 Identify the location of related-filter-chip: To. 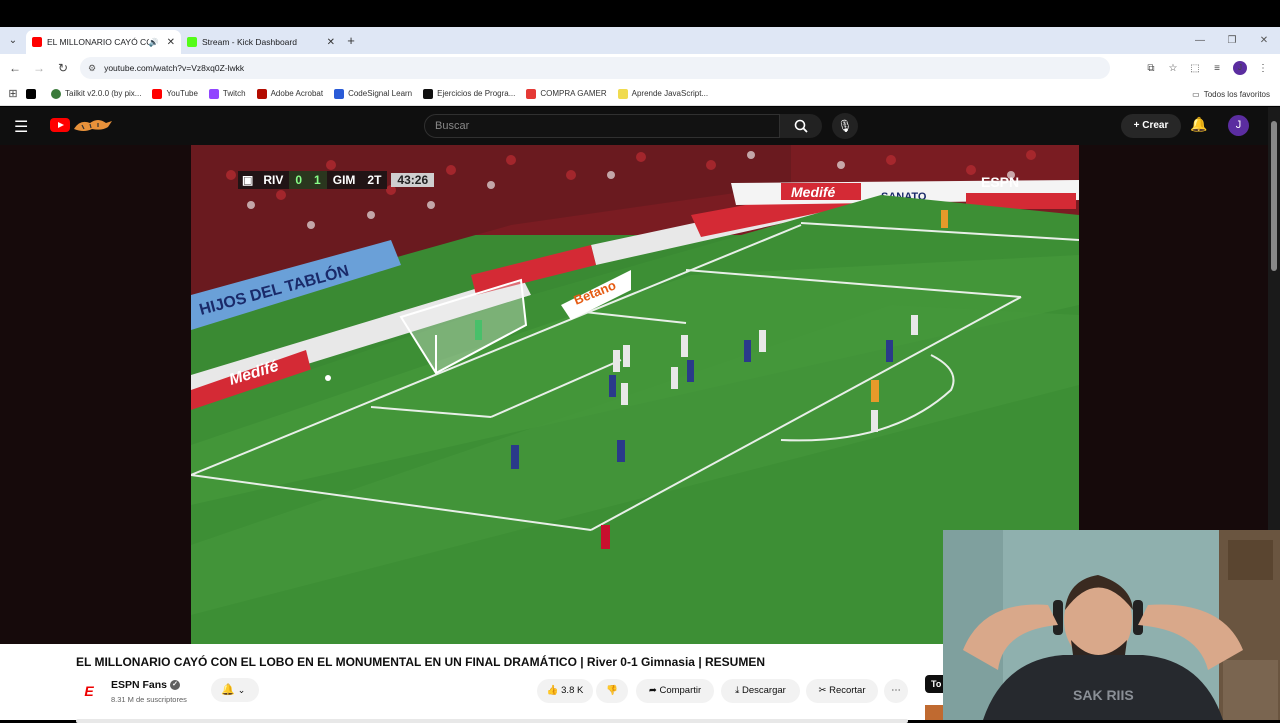
(935, 684).